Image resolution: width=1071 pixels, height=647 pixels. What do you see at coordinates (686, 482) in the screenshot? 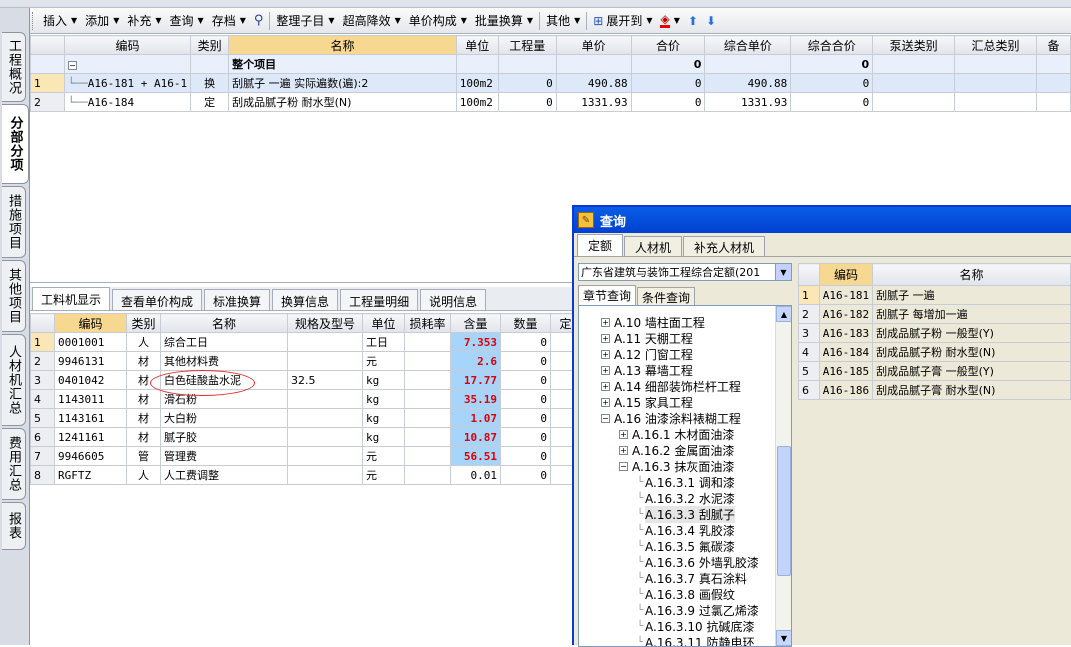
I see `tree-node: └A.16.3.1 调和漆` at bounding box center [686, 482].